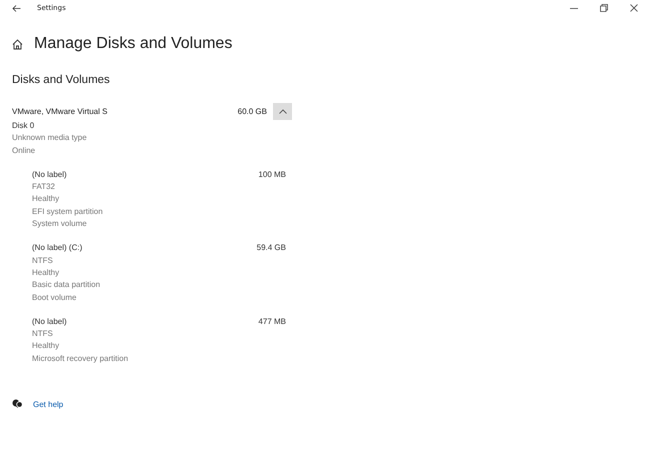  What do you see at coordinates (61, 80) in the screenshot?
I see `section-title: Disks and Volumes` at bounding box center [61, 80].